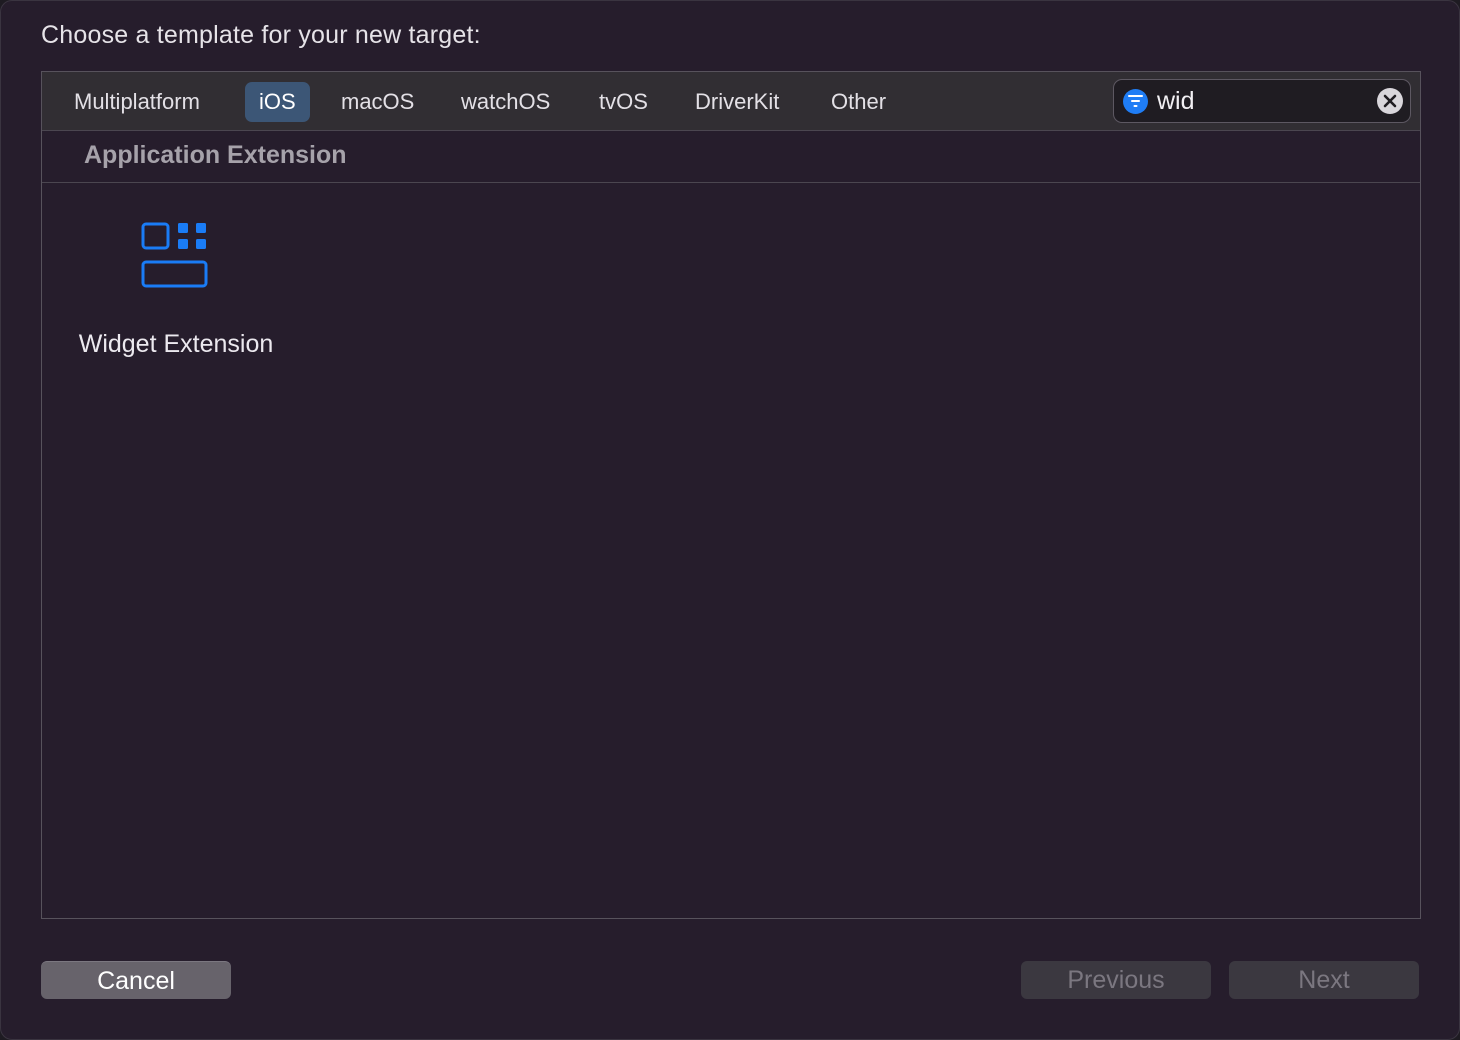 The image size is (1460, 1040). Describe the element at coordinates (176, 344) in the screenshot. I see `template-label: Widget Extension` at that location.